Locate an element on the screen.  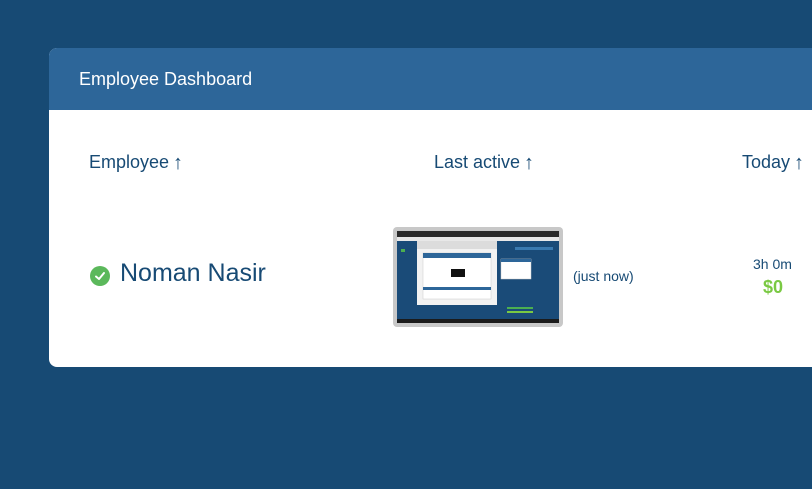
column-header-last-active-label: Last active is located at coordinates (477, 162).